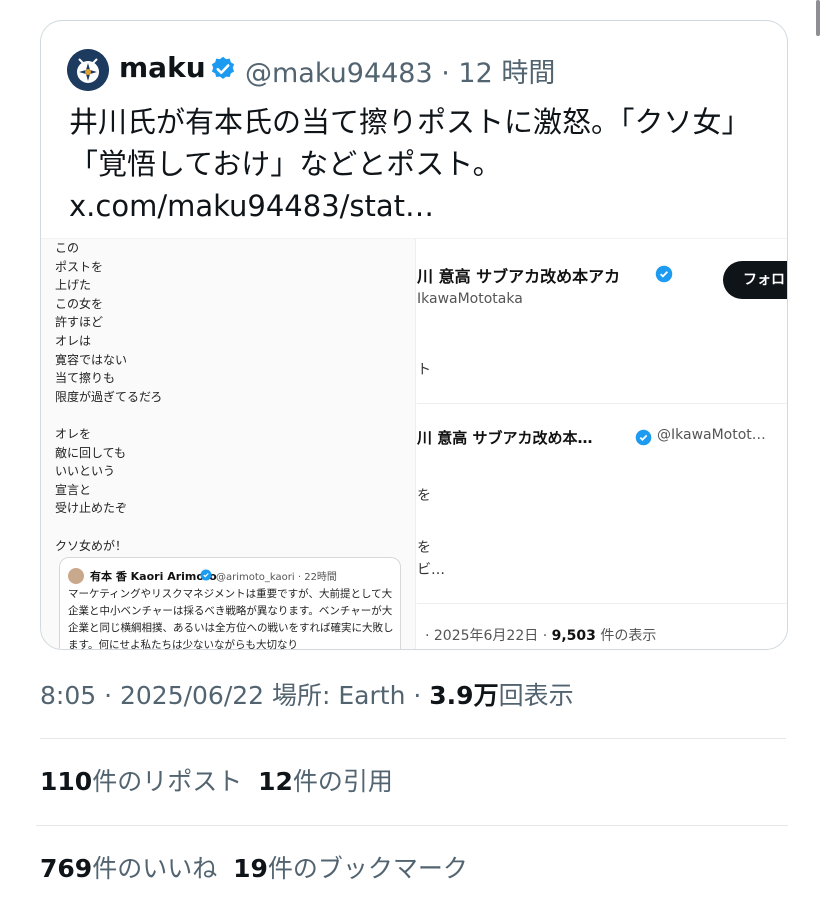 The image size is (828, 899). What do you see at coordinates (818, 18) in the screenshot?
I see `scrollbar` at bounding box center [818, 18].